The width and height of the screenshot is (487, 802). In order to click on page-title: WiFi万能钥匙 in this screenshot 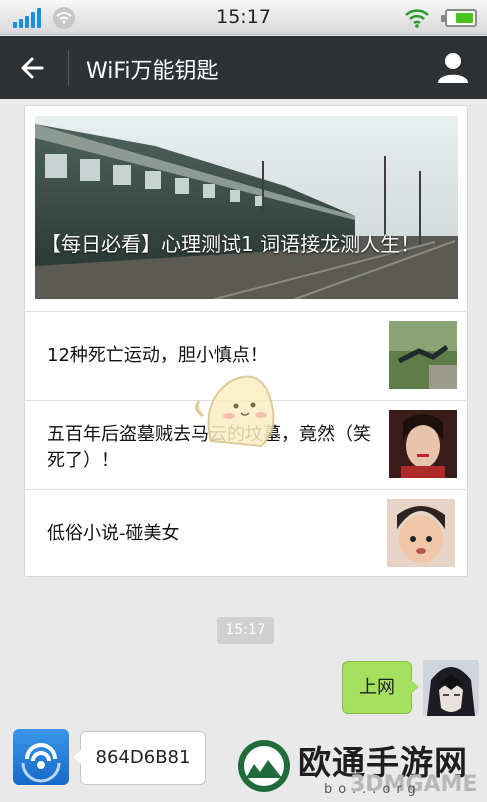, I will do `click(152, 71)`.